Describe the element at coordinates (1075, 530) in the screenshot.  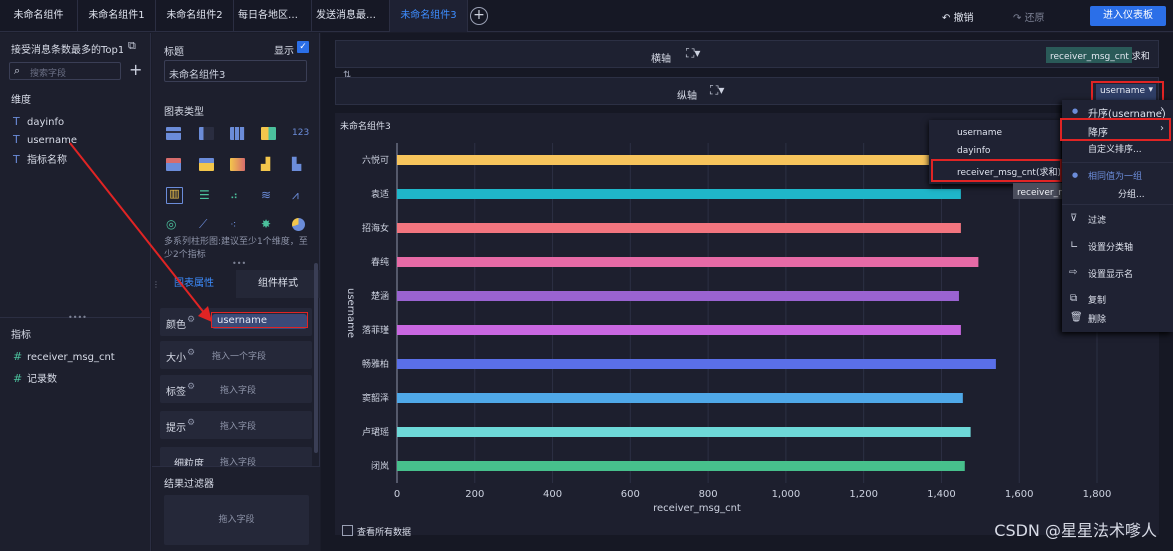
I see `watermark: CSDN @星星法术嗲人` at that location.